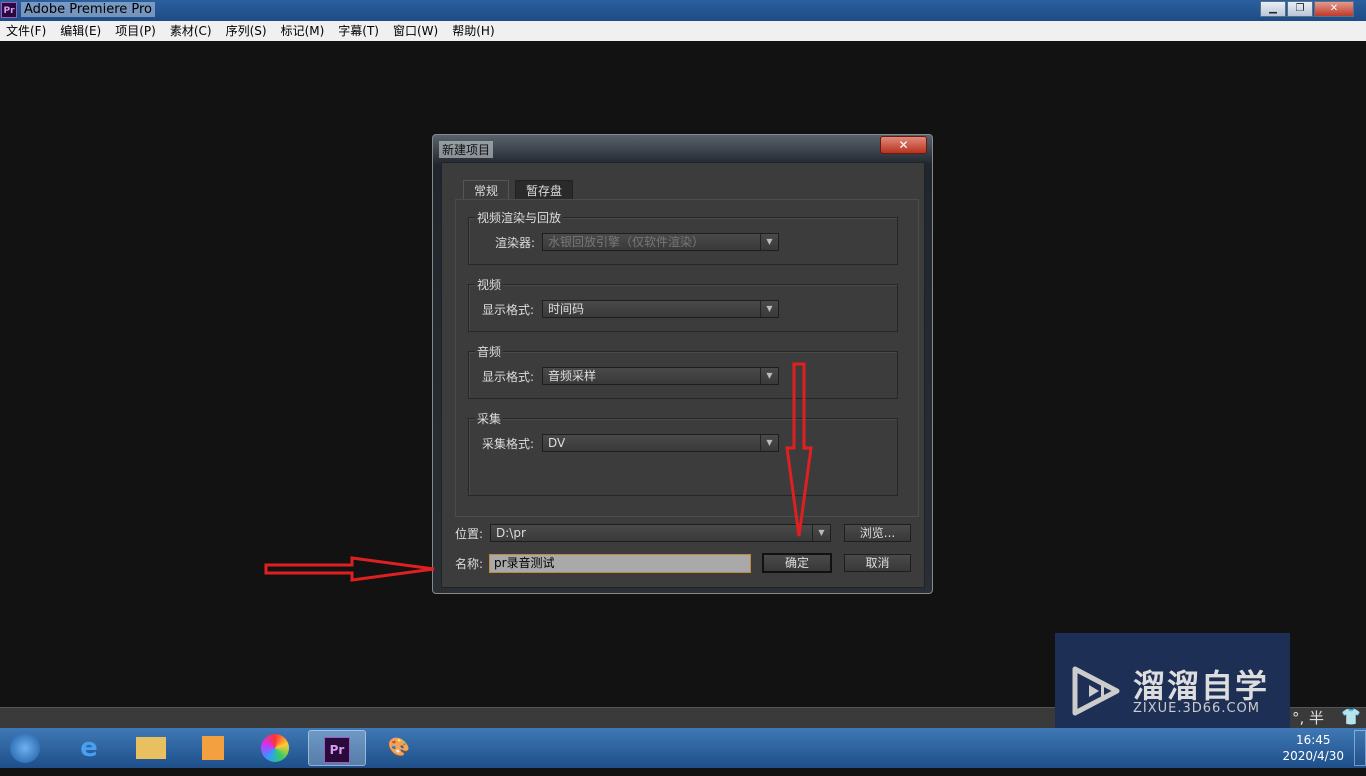  What do you see at coordinates (1313, 740) in the screenshot?
I see `clock-time: 16:45` at bounding box center [1313, 740].